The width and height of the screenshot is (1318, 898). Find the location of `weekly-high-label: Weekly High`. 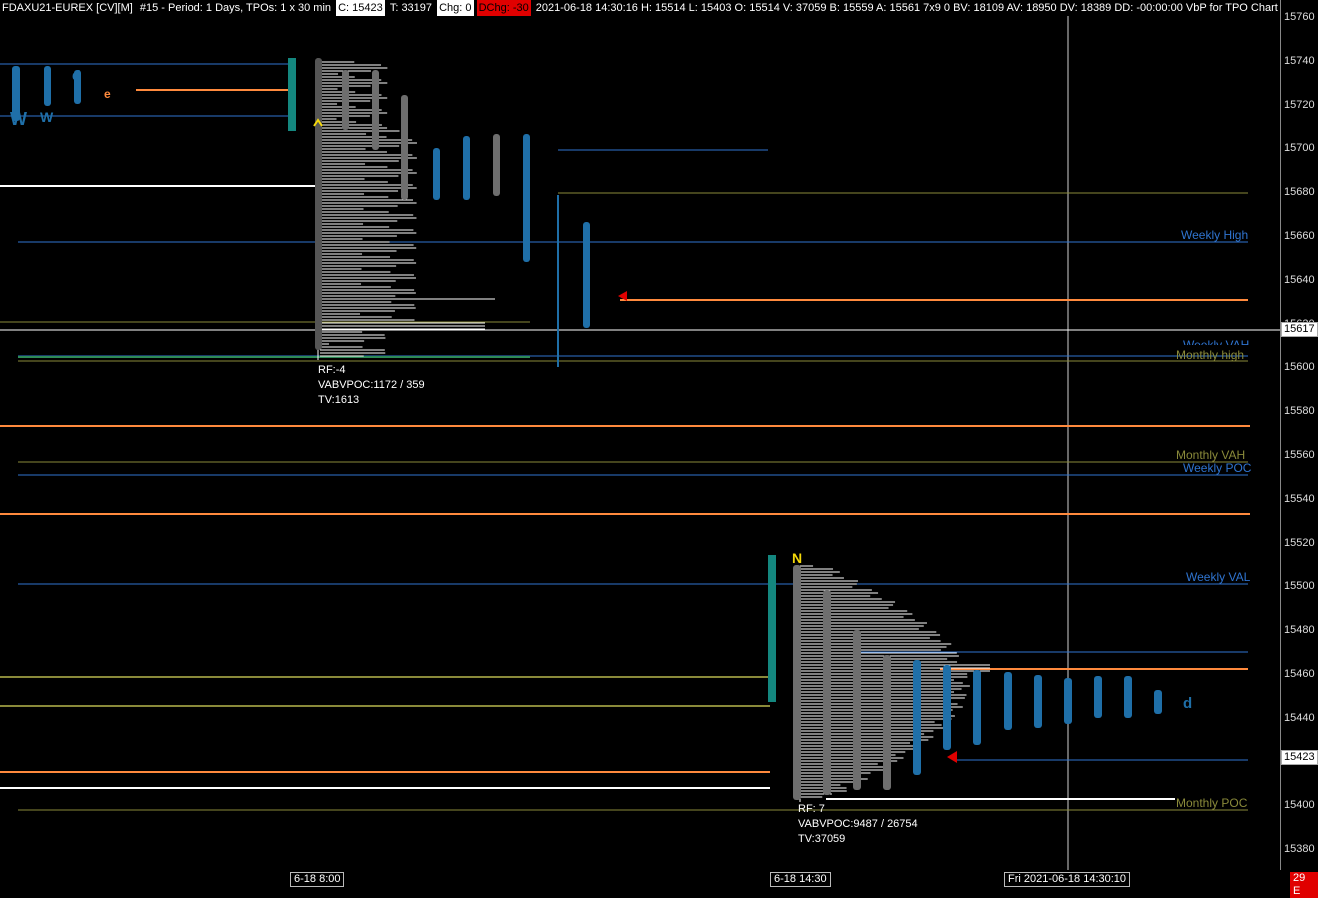

weekly-high-label: Weekly High is located at coordinates (1215, 235).